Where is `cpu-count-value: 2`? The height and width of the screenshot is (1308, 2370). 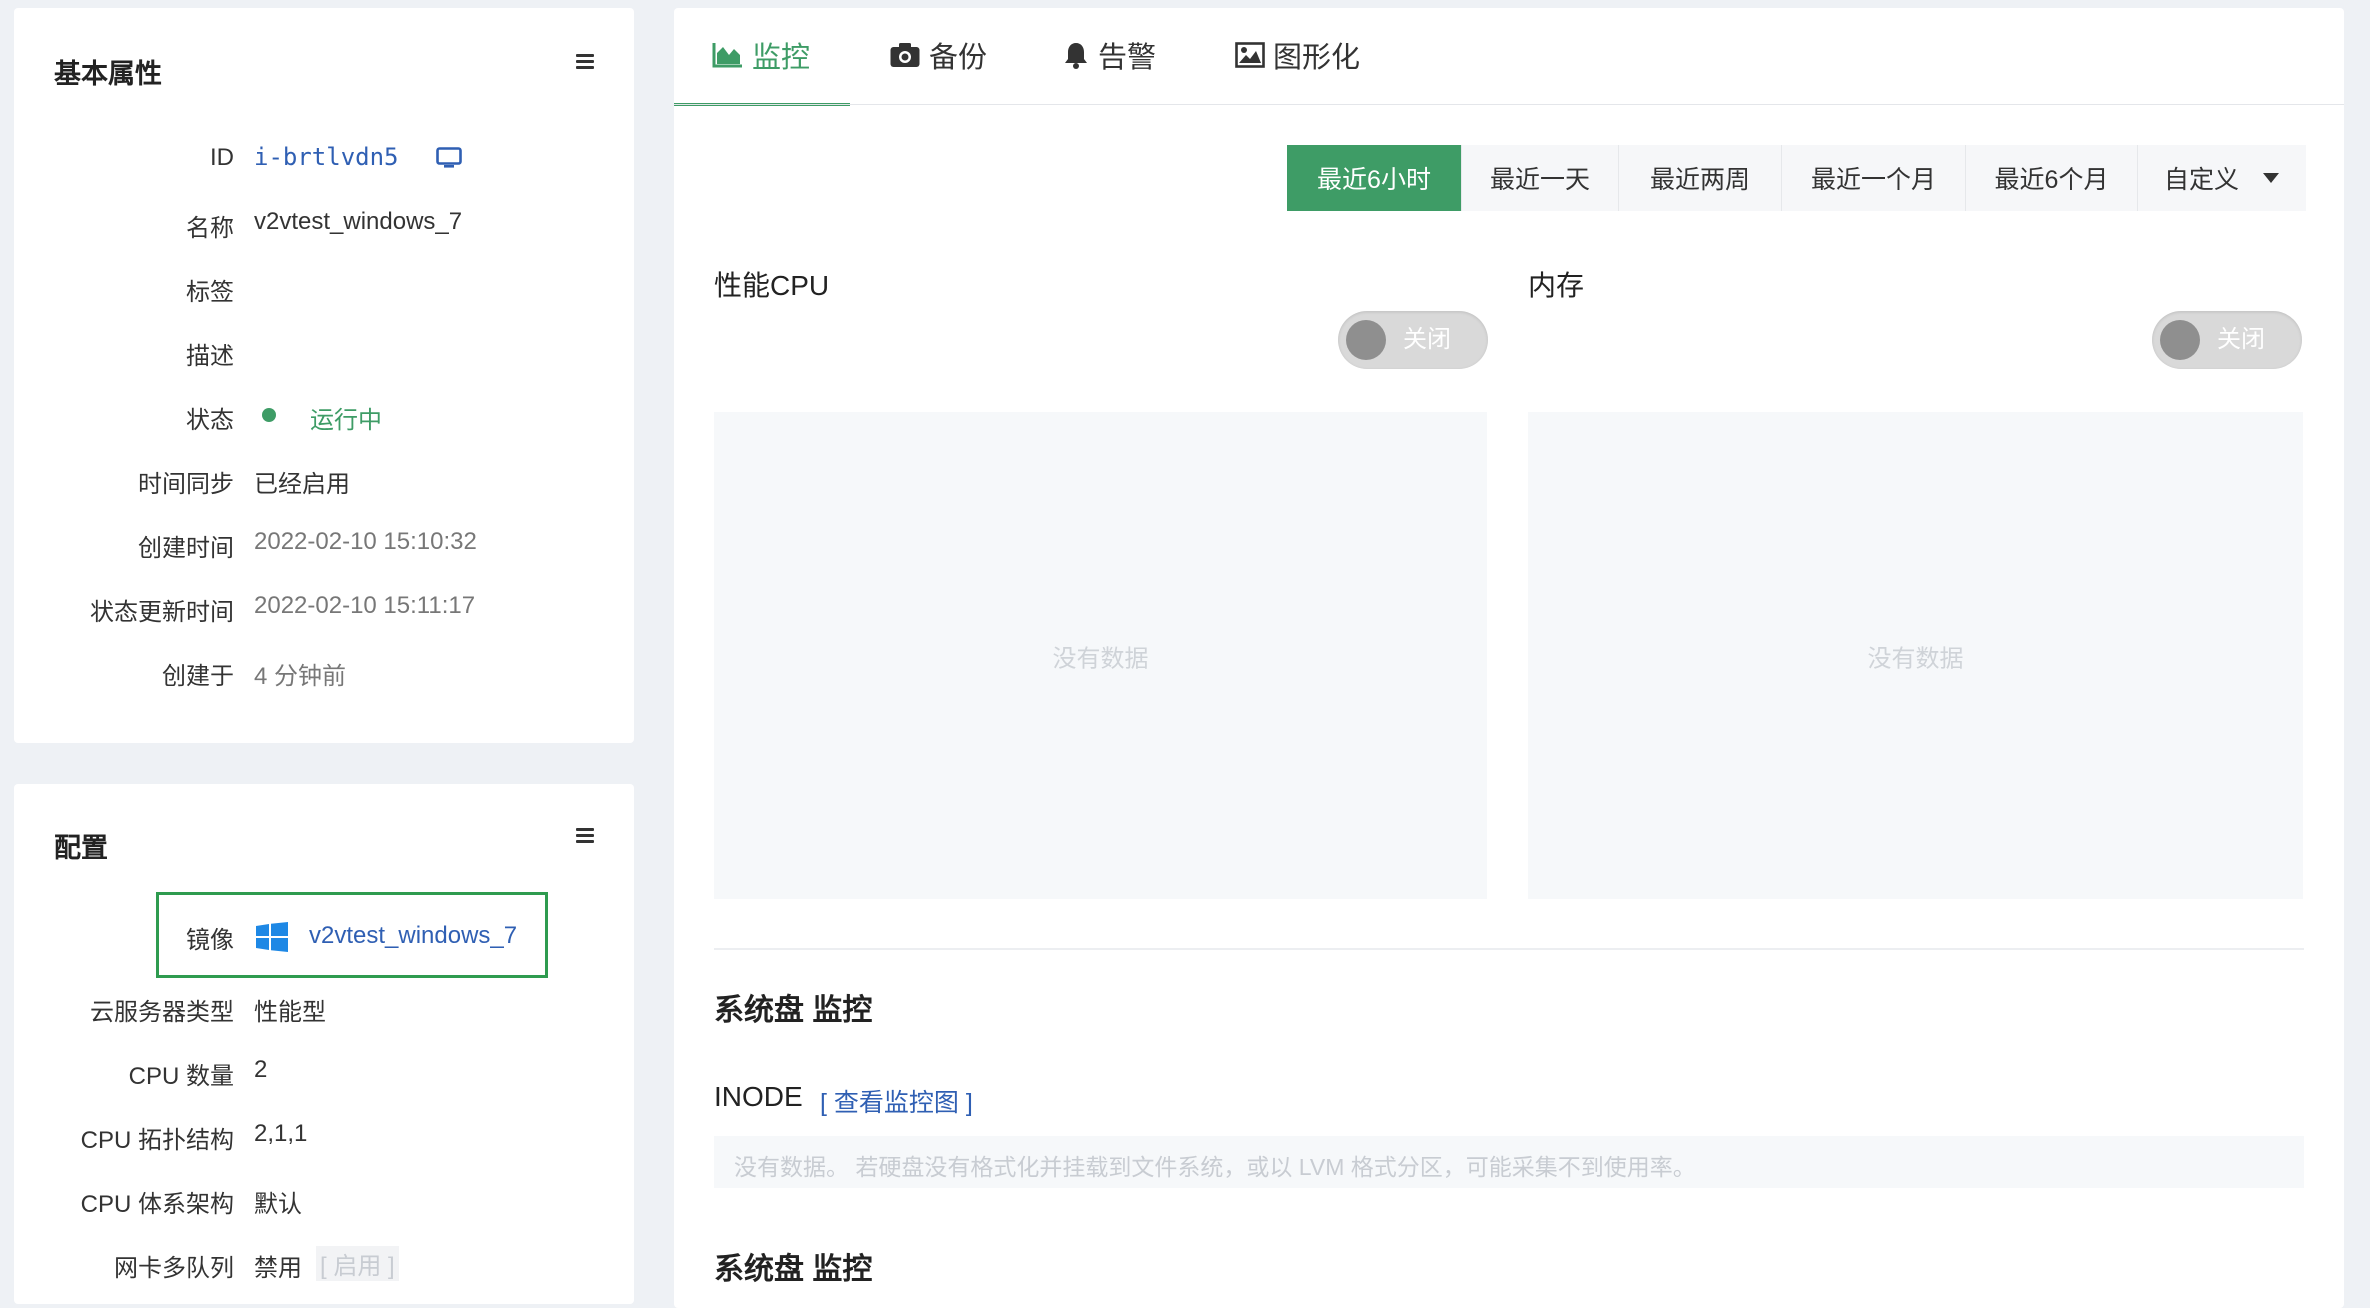
cpu-count-value: 2 is located at coordinates (261, 1069).